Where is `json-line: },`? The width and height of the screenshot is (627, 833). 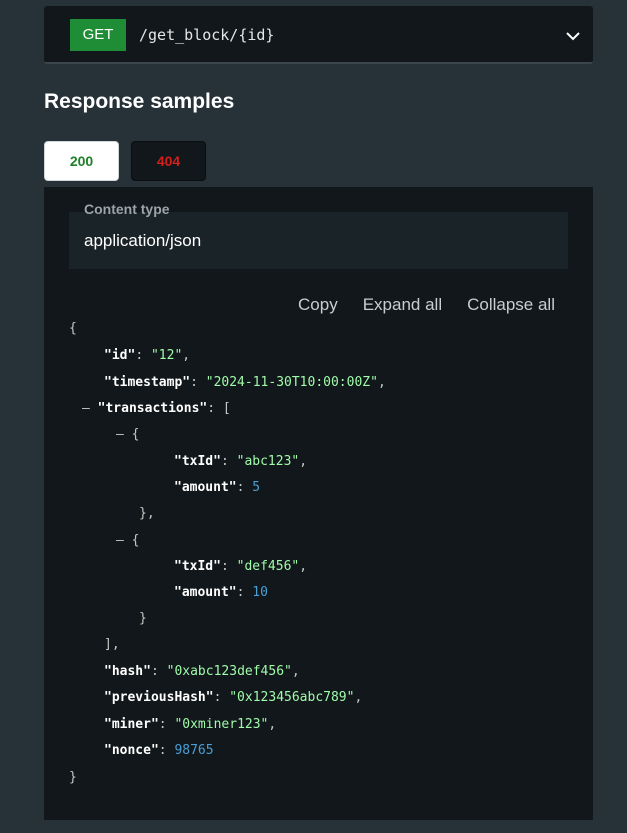 json-line: }, is located at coordinates (147, 513).